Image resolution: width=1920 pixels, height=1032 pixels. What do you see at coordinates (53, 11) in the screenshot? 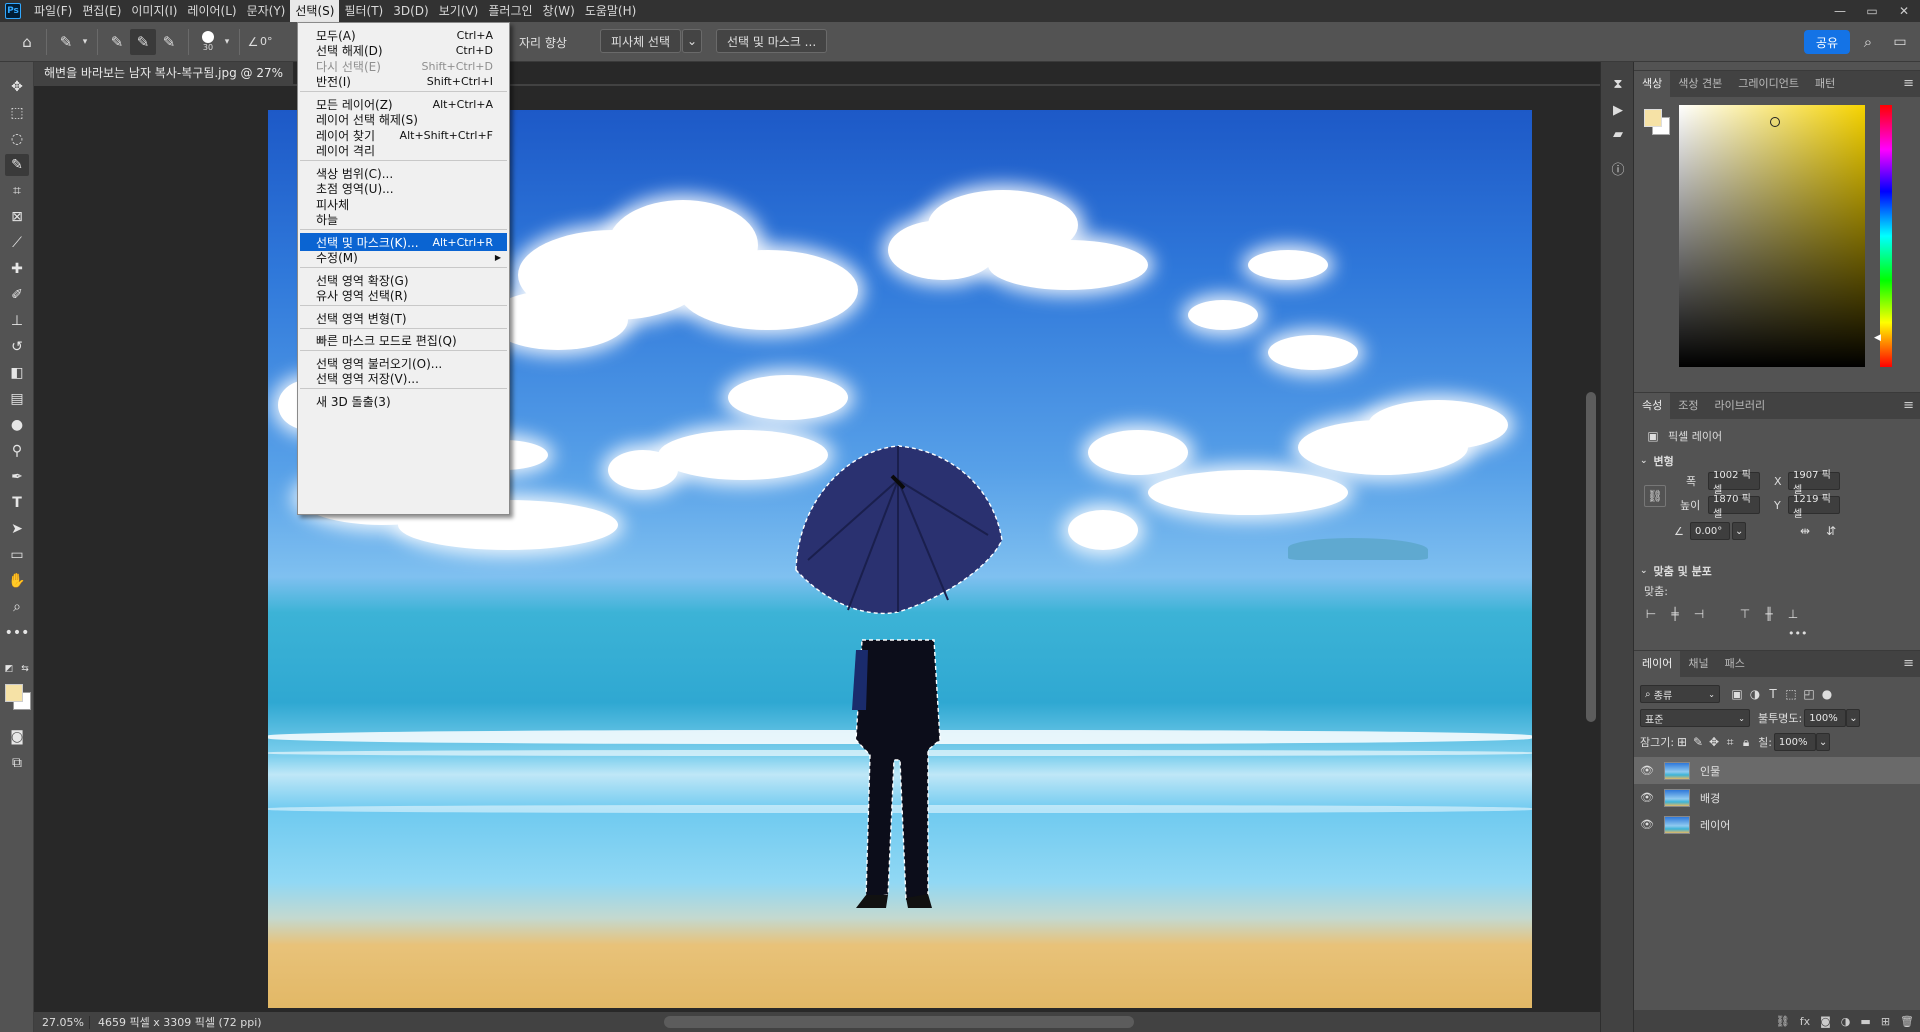
I see `menu-item: 파일(F)` at bounding box center [53, 11].